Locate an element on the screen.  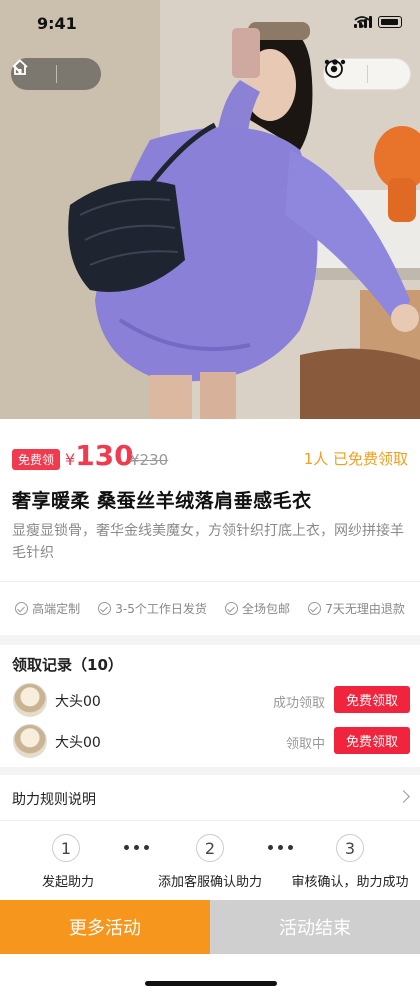
feature-item: 7天无理由退款 is located at coordinates (356, 608).